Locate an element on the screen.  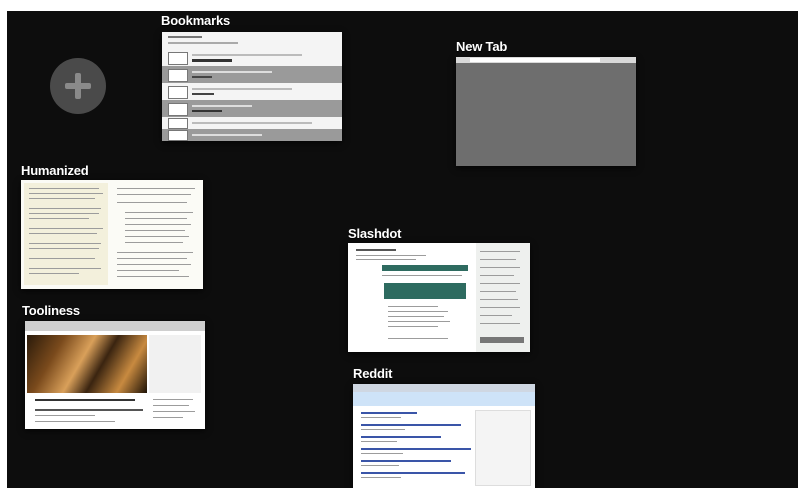
tab-thumbnail-bookmarks is located at coordinates (252, 86).